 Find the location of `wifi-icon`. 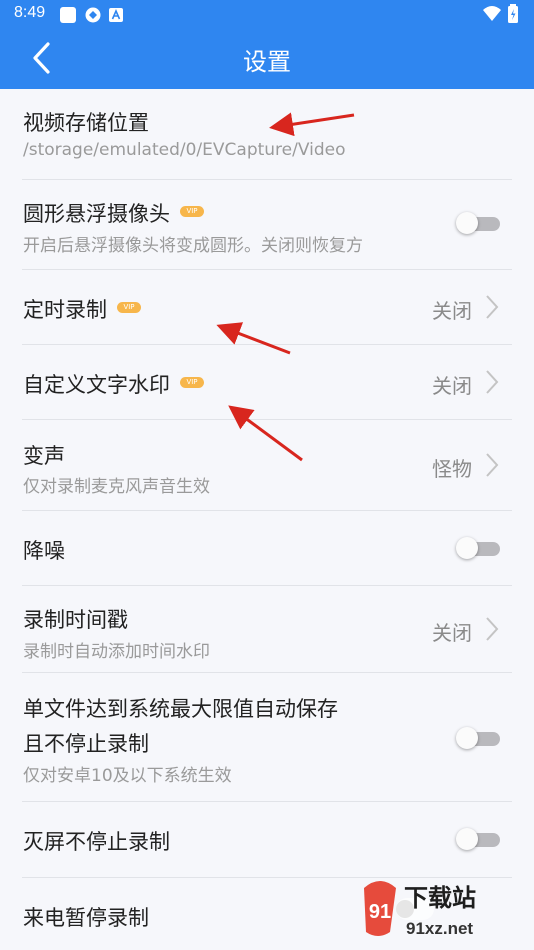

wifi-icon is located at coordinates (492, 13).